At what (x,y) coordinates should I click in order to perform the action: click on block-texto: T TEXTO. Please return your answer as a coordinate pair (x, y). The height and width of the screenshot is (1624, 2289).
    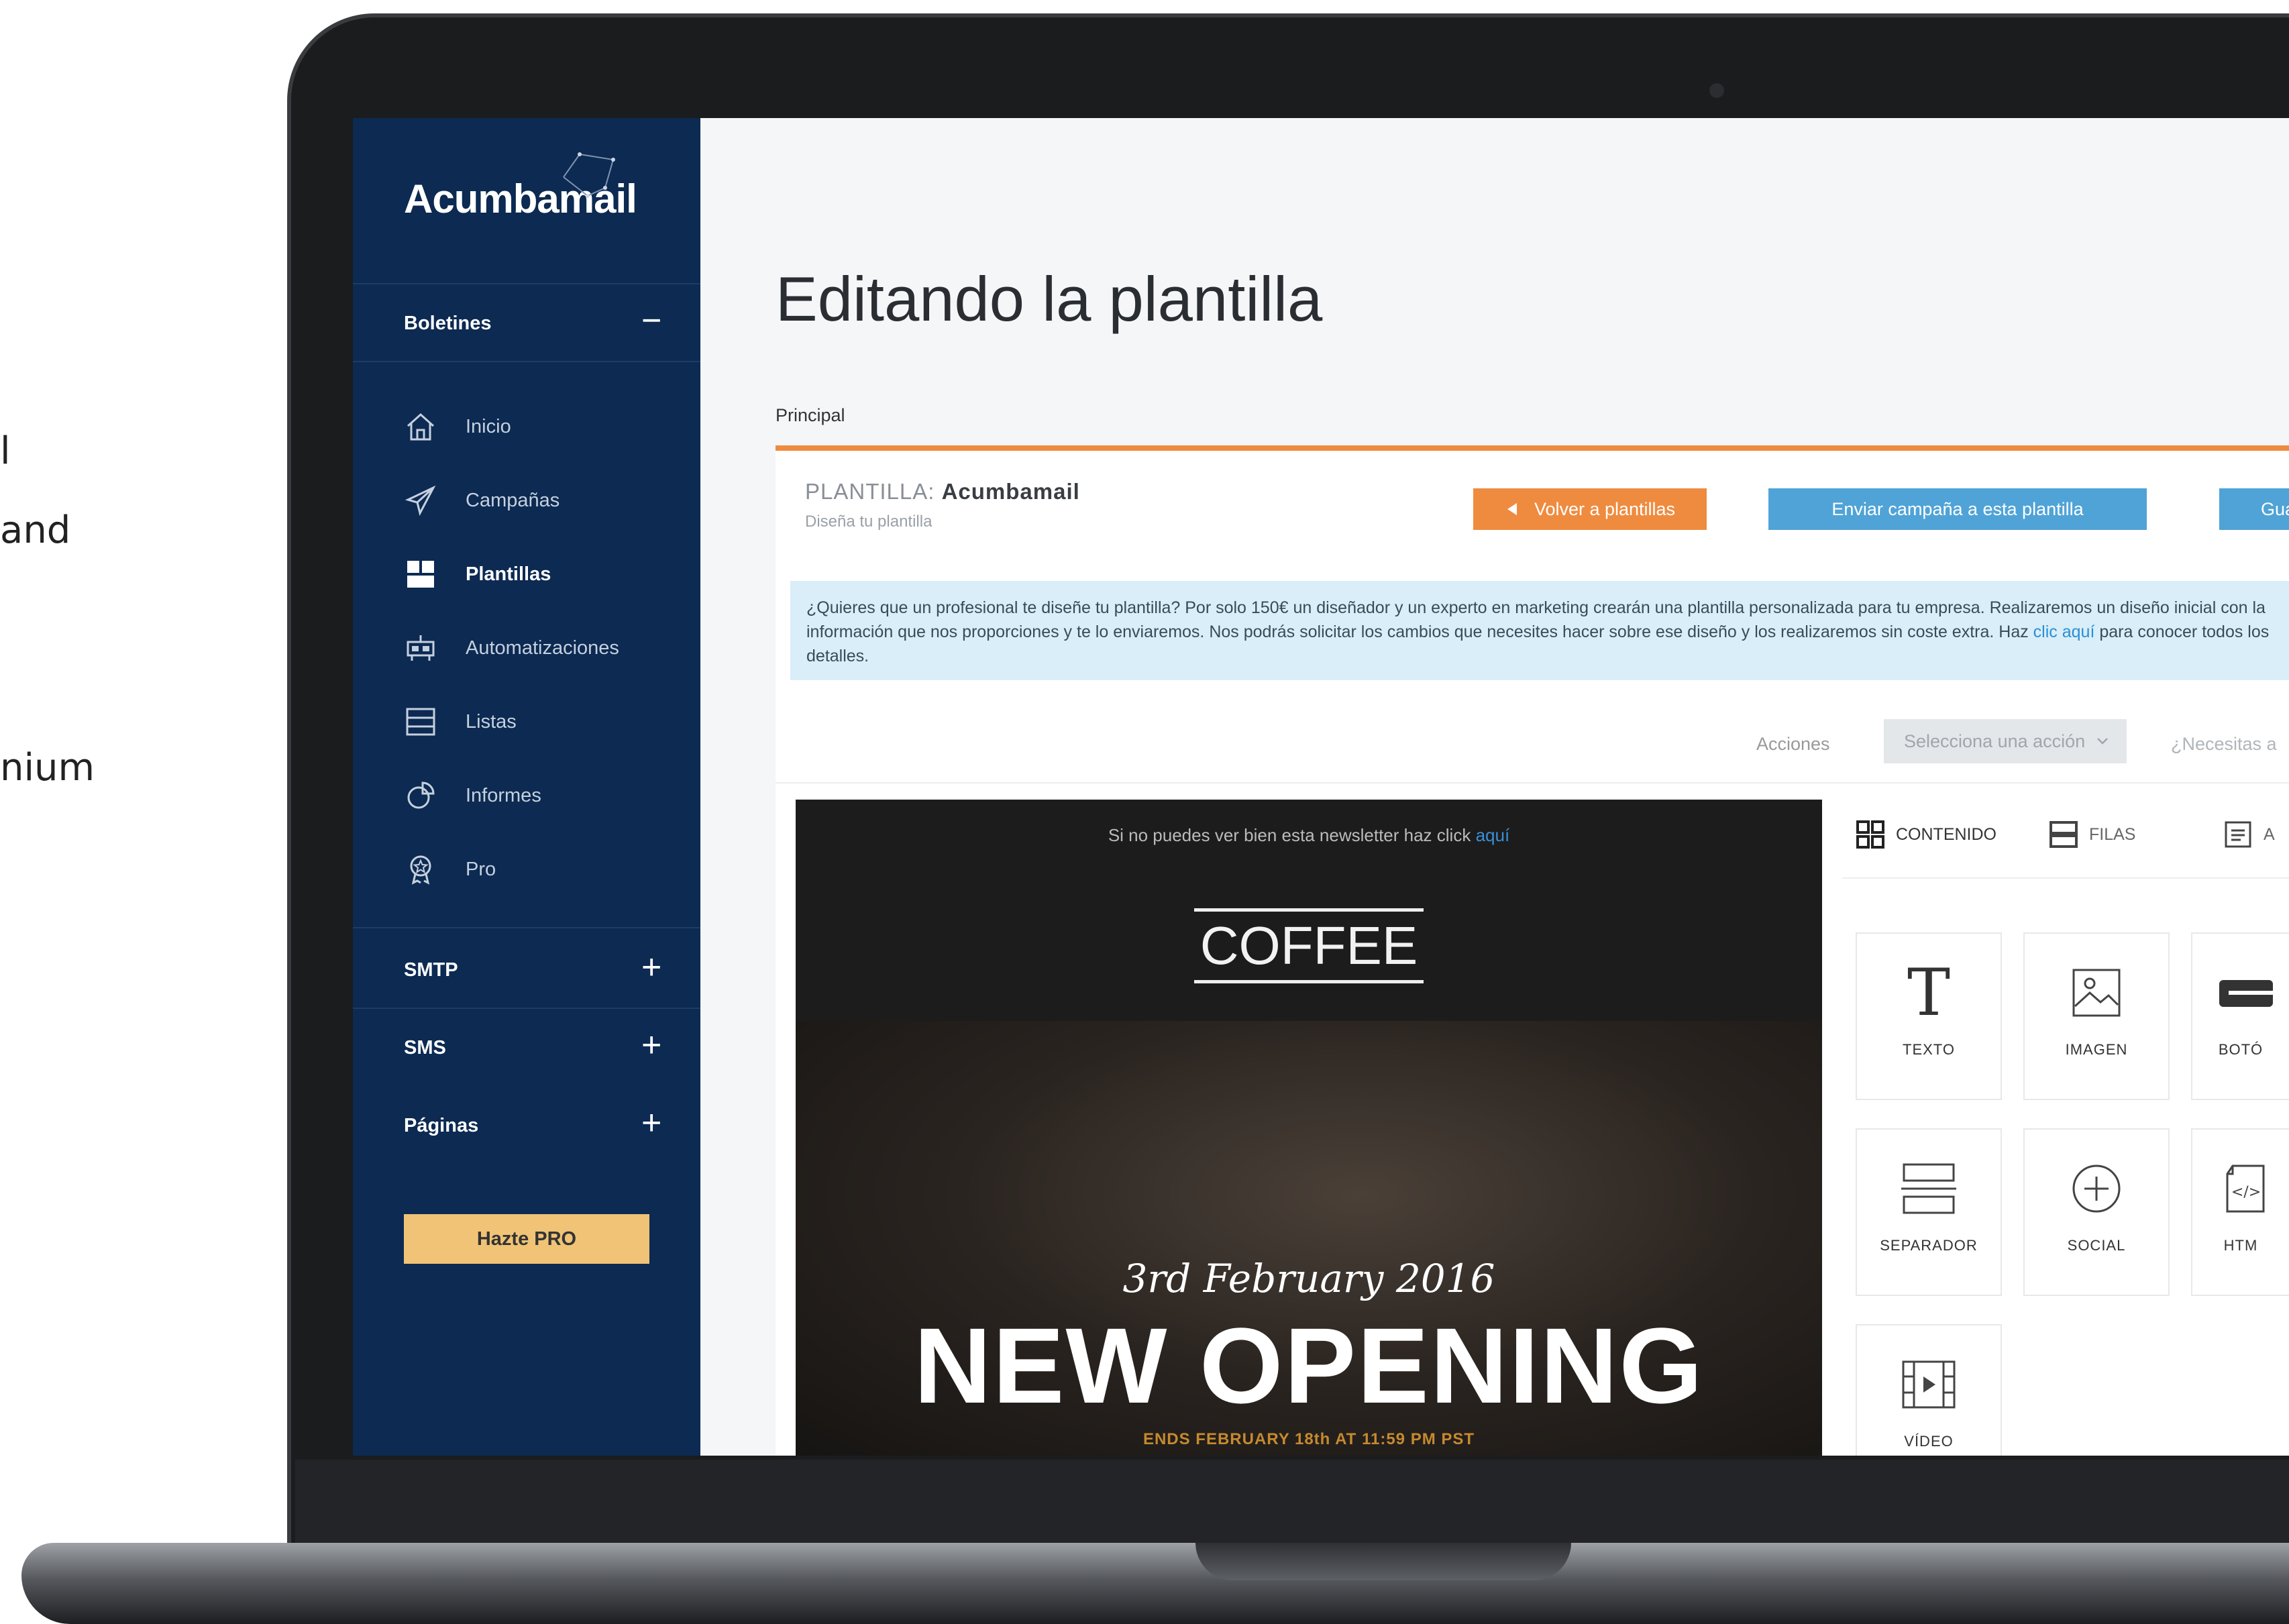
    Looking at the image, I should click on (1929, 1016).